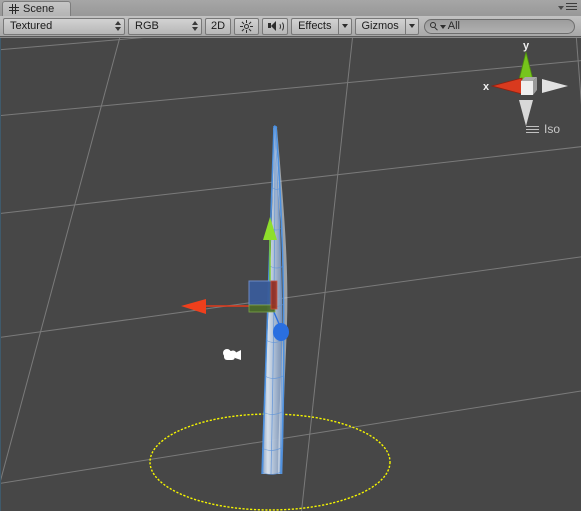  Describe the element at coordinates (314, 26) in the screenshot. I see `effects-label: Effects` at that location.